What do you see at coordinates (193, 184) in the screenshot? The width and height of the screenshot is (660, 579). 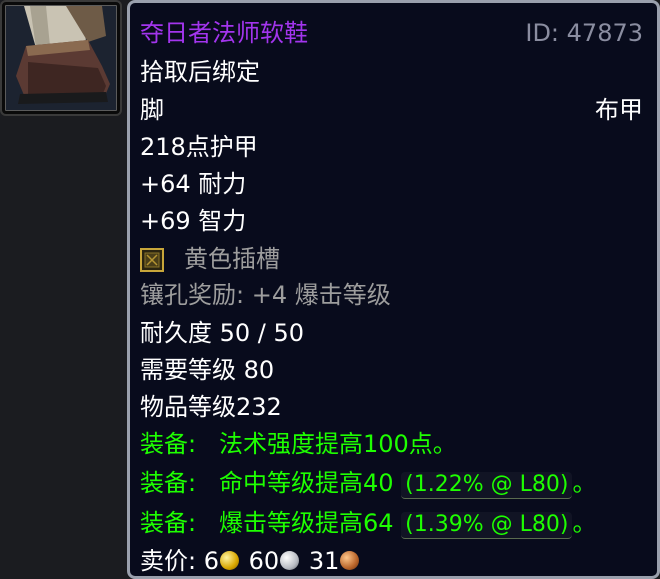 I see `stat-stamina: +64 耐力` at bounding box center [193, 184].